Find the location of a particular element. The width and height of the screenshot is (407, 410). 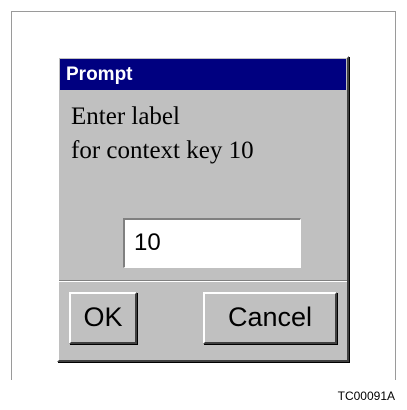

ok-button: OK is located at coordinates (103, 318).